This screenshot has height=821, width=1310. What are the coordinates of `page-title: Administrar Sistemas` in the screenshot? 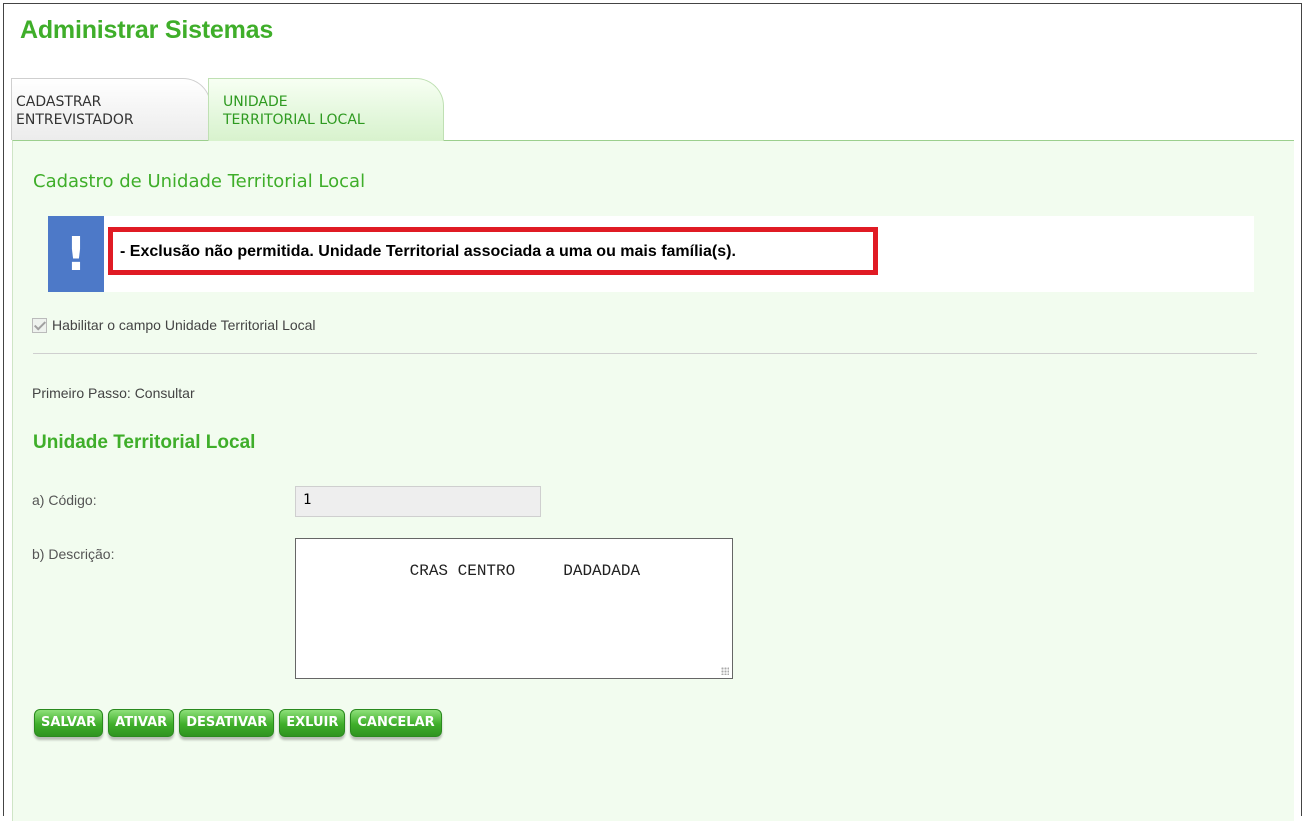 It's located at (147, 30).